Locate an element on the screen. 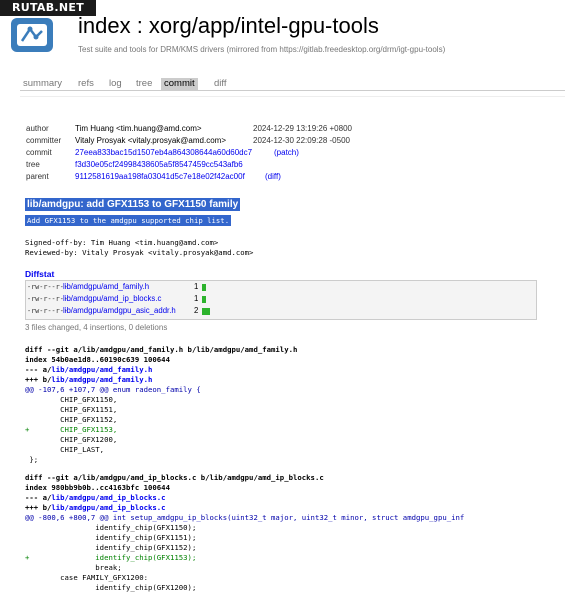 The height and width of the screenshot is (598, 585). diffstat-row: -rw-r--r-- lib/amdgpu/amd_ip_blocks.c 1 is located at coordinates (281, 300).